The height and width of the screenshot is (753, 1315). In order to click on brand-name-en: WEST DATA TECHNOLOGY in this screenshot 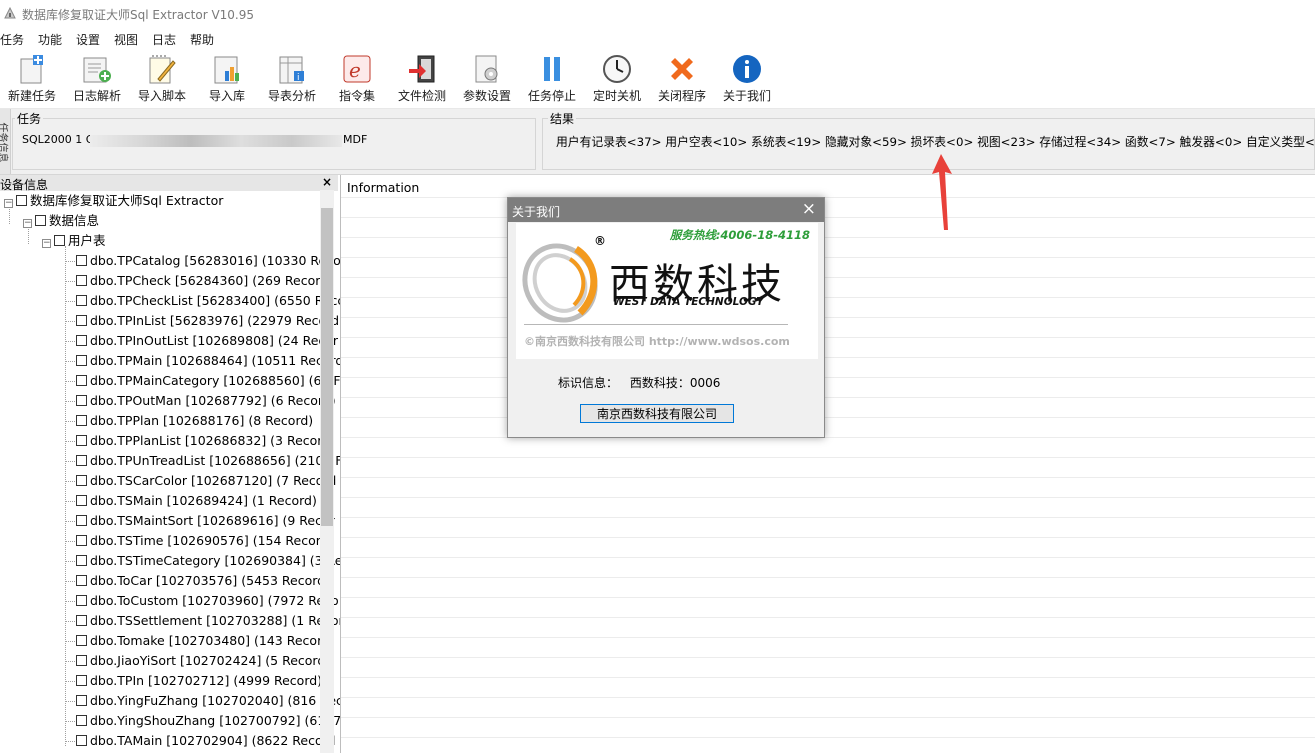, I will do `click(688, 302)`.